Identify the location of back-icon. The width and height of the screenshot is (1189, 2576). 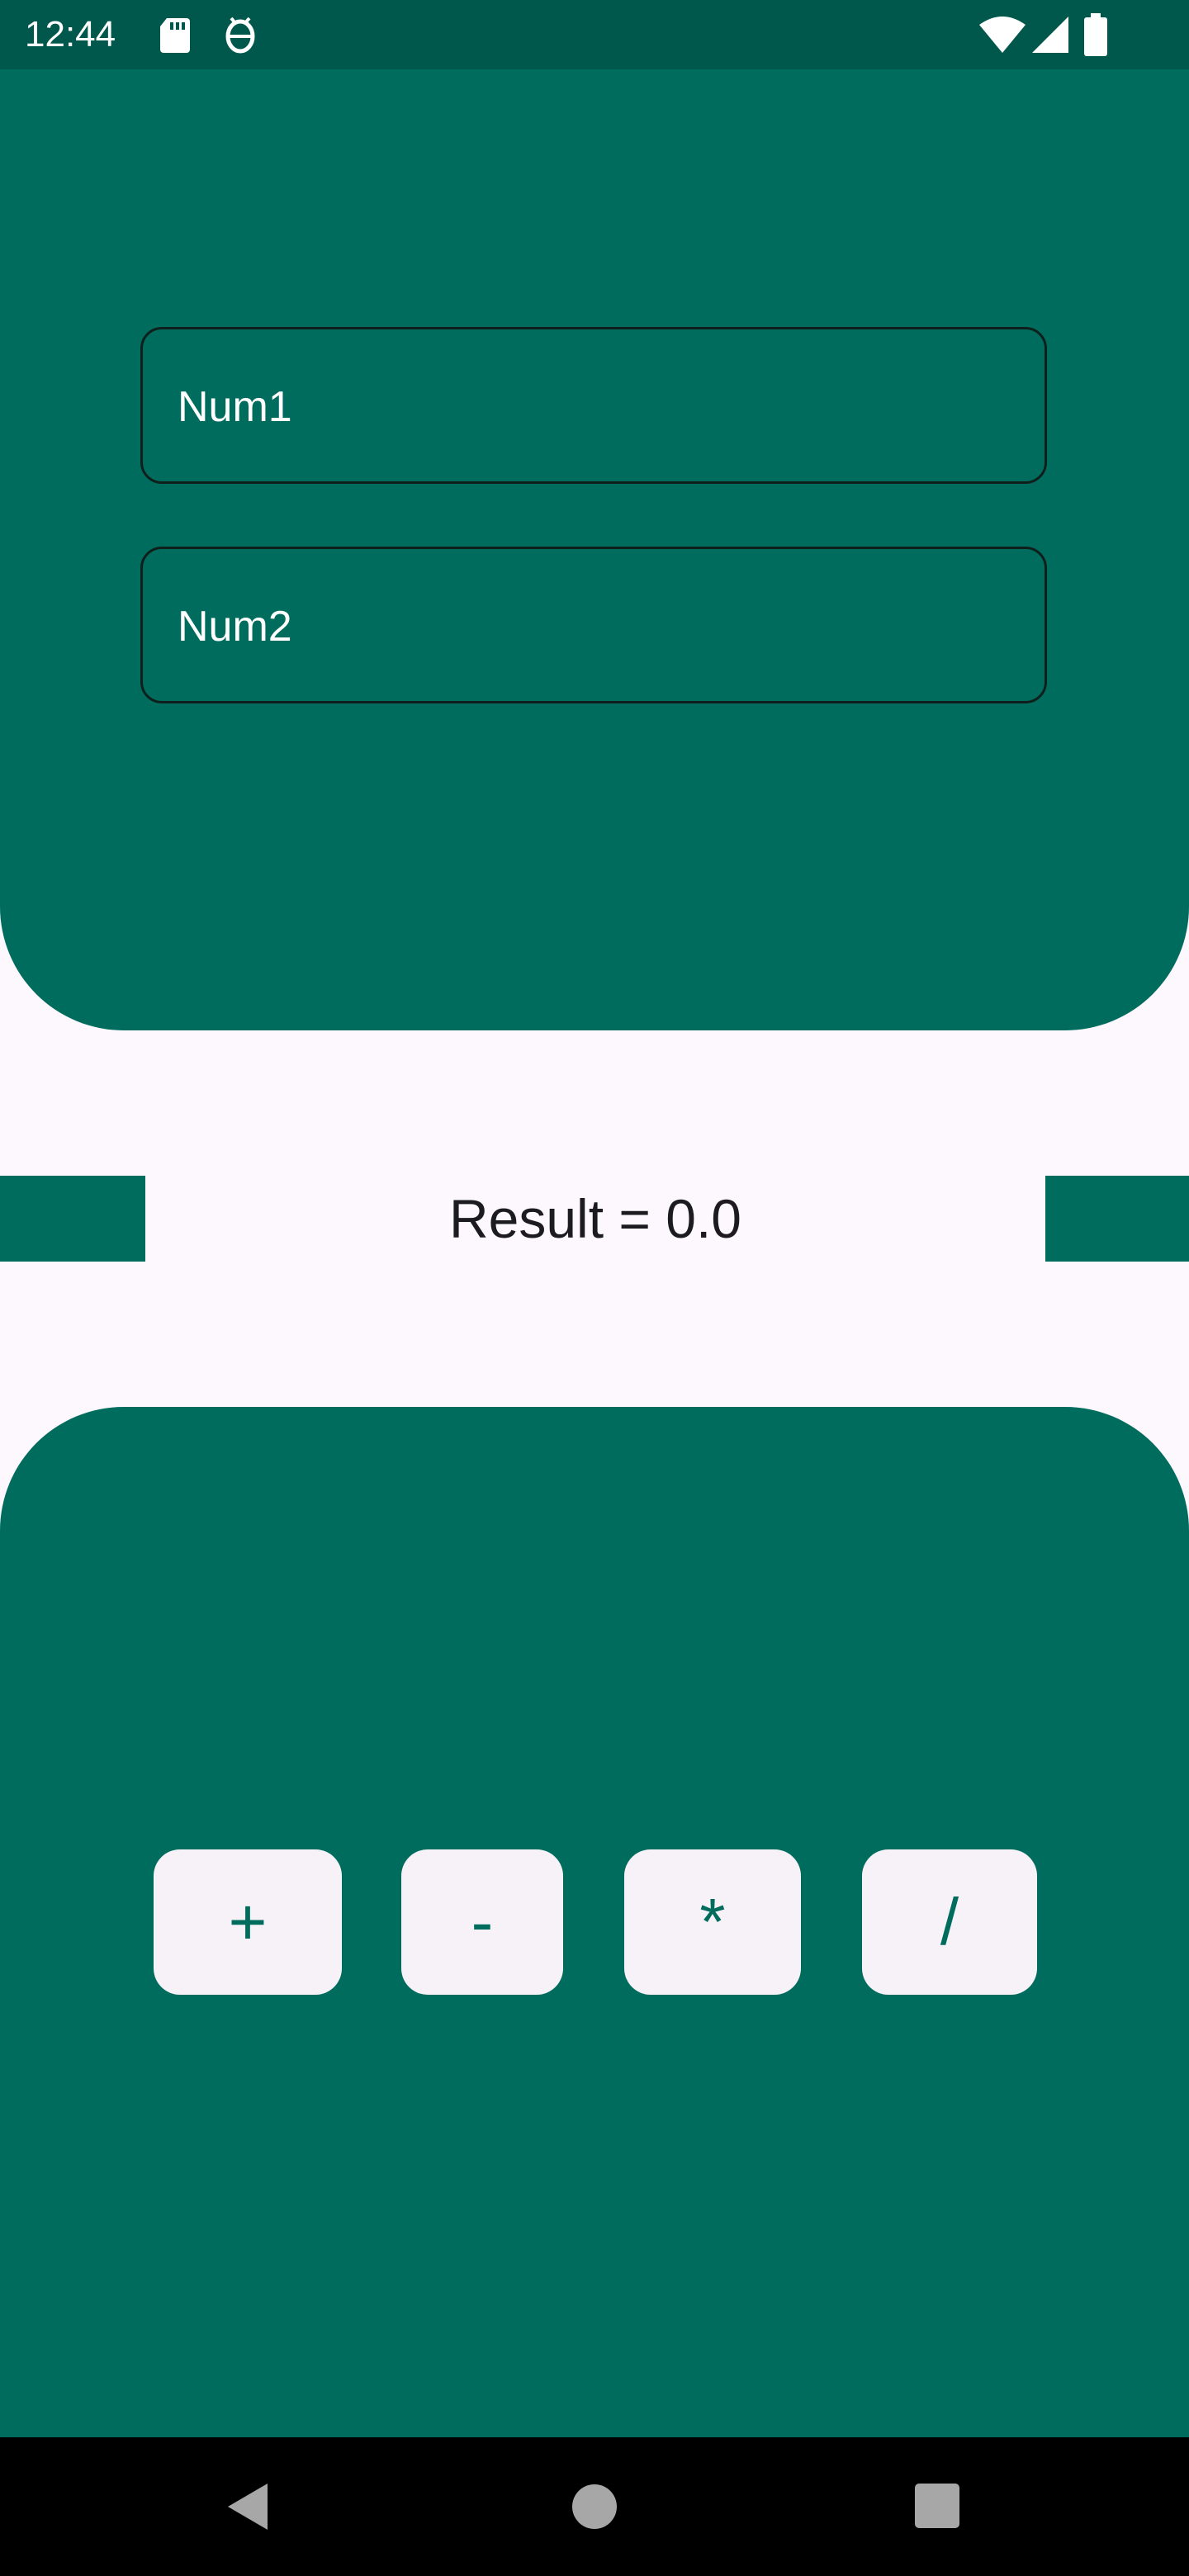
(248, 2506).